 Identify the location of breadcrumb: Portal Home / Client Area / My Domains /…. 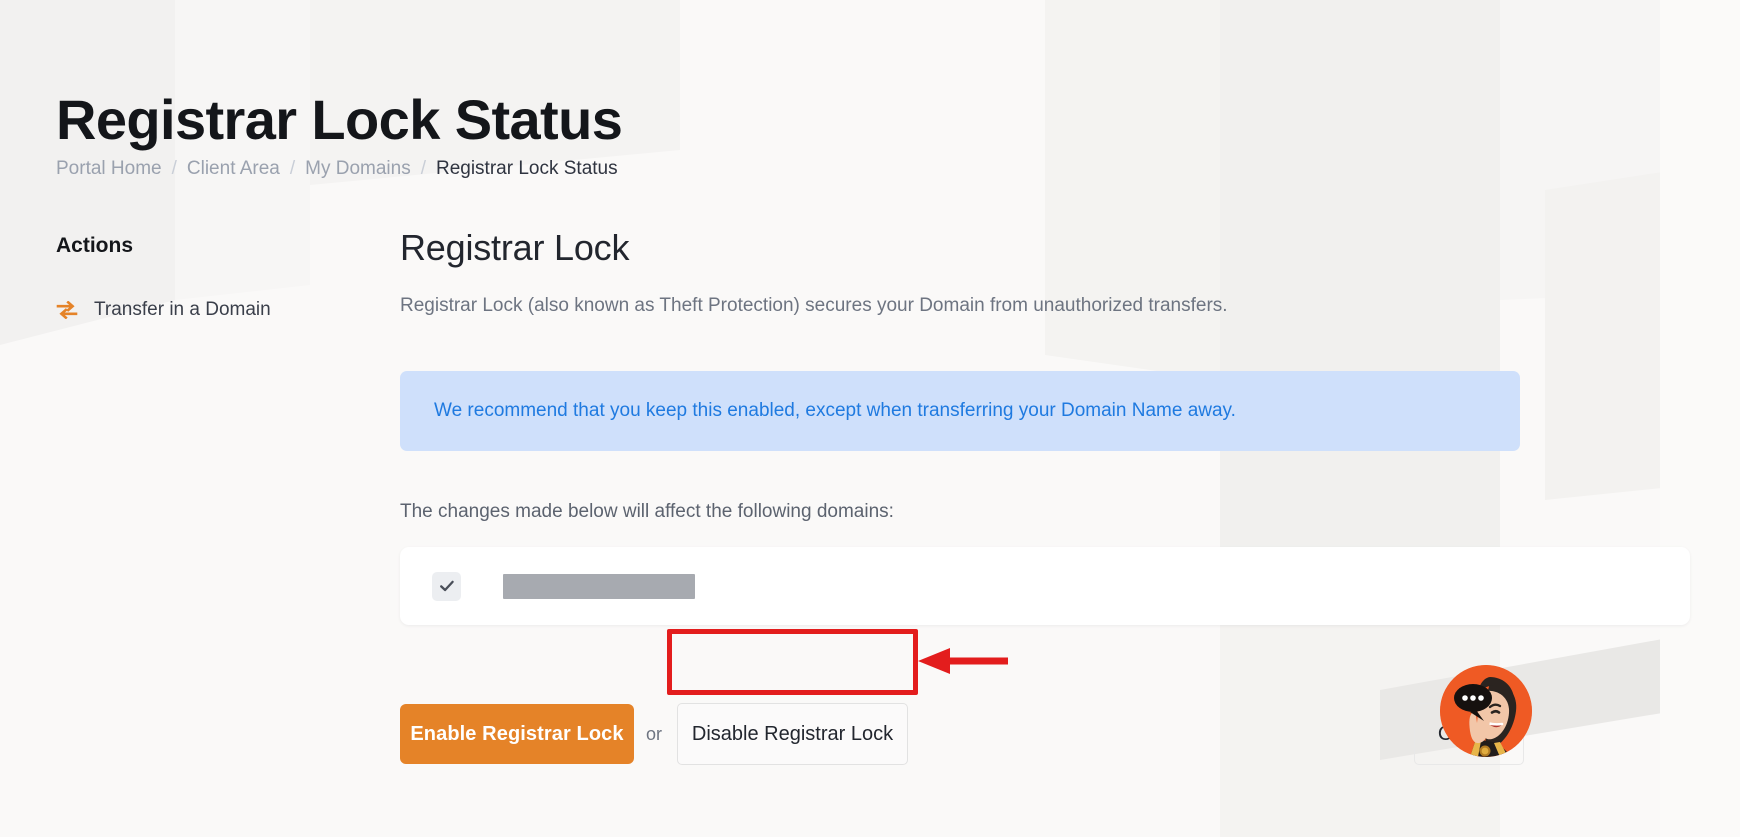
(337, 169).